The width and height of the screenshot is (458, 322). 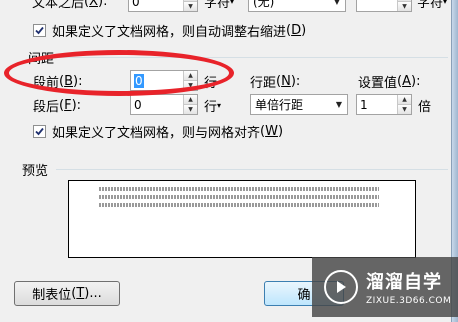 What do you see at coordinates (139, 80) in the screenshot?
I see `space-before-selected-text: 0` at bounding box center [139, 80].